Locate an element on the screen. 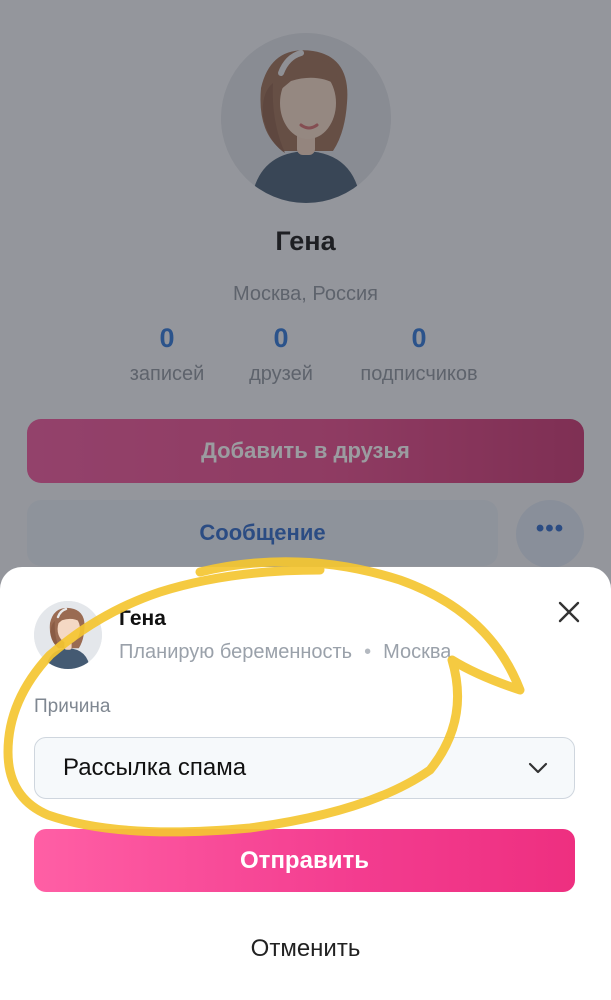 This screenshot has height=1000, width=611. chevron-down-icon is located at coordinates (538, 768).